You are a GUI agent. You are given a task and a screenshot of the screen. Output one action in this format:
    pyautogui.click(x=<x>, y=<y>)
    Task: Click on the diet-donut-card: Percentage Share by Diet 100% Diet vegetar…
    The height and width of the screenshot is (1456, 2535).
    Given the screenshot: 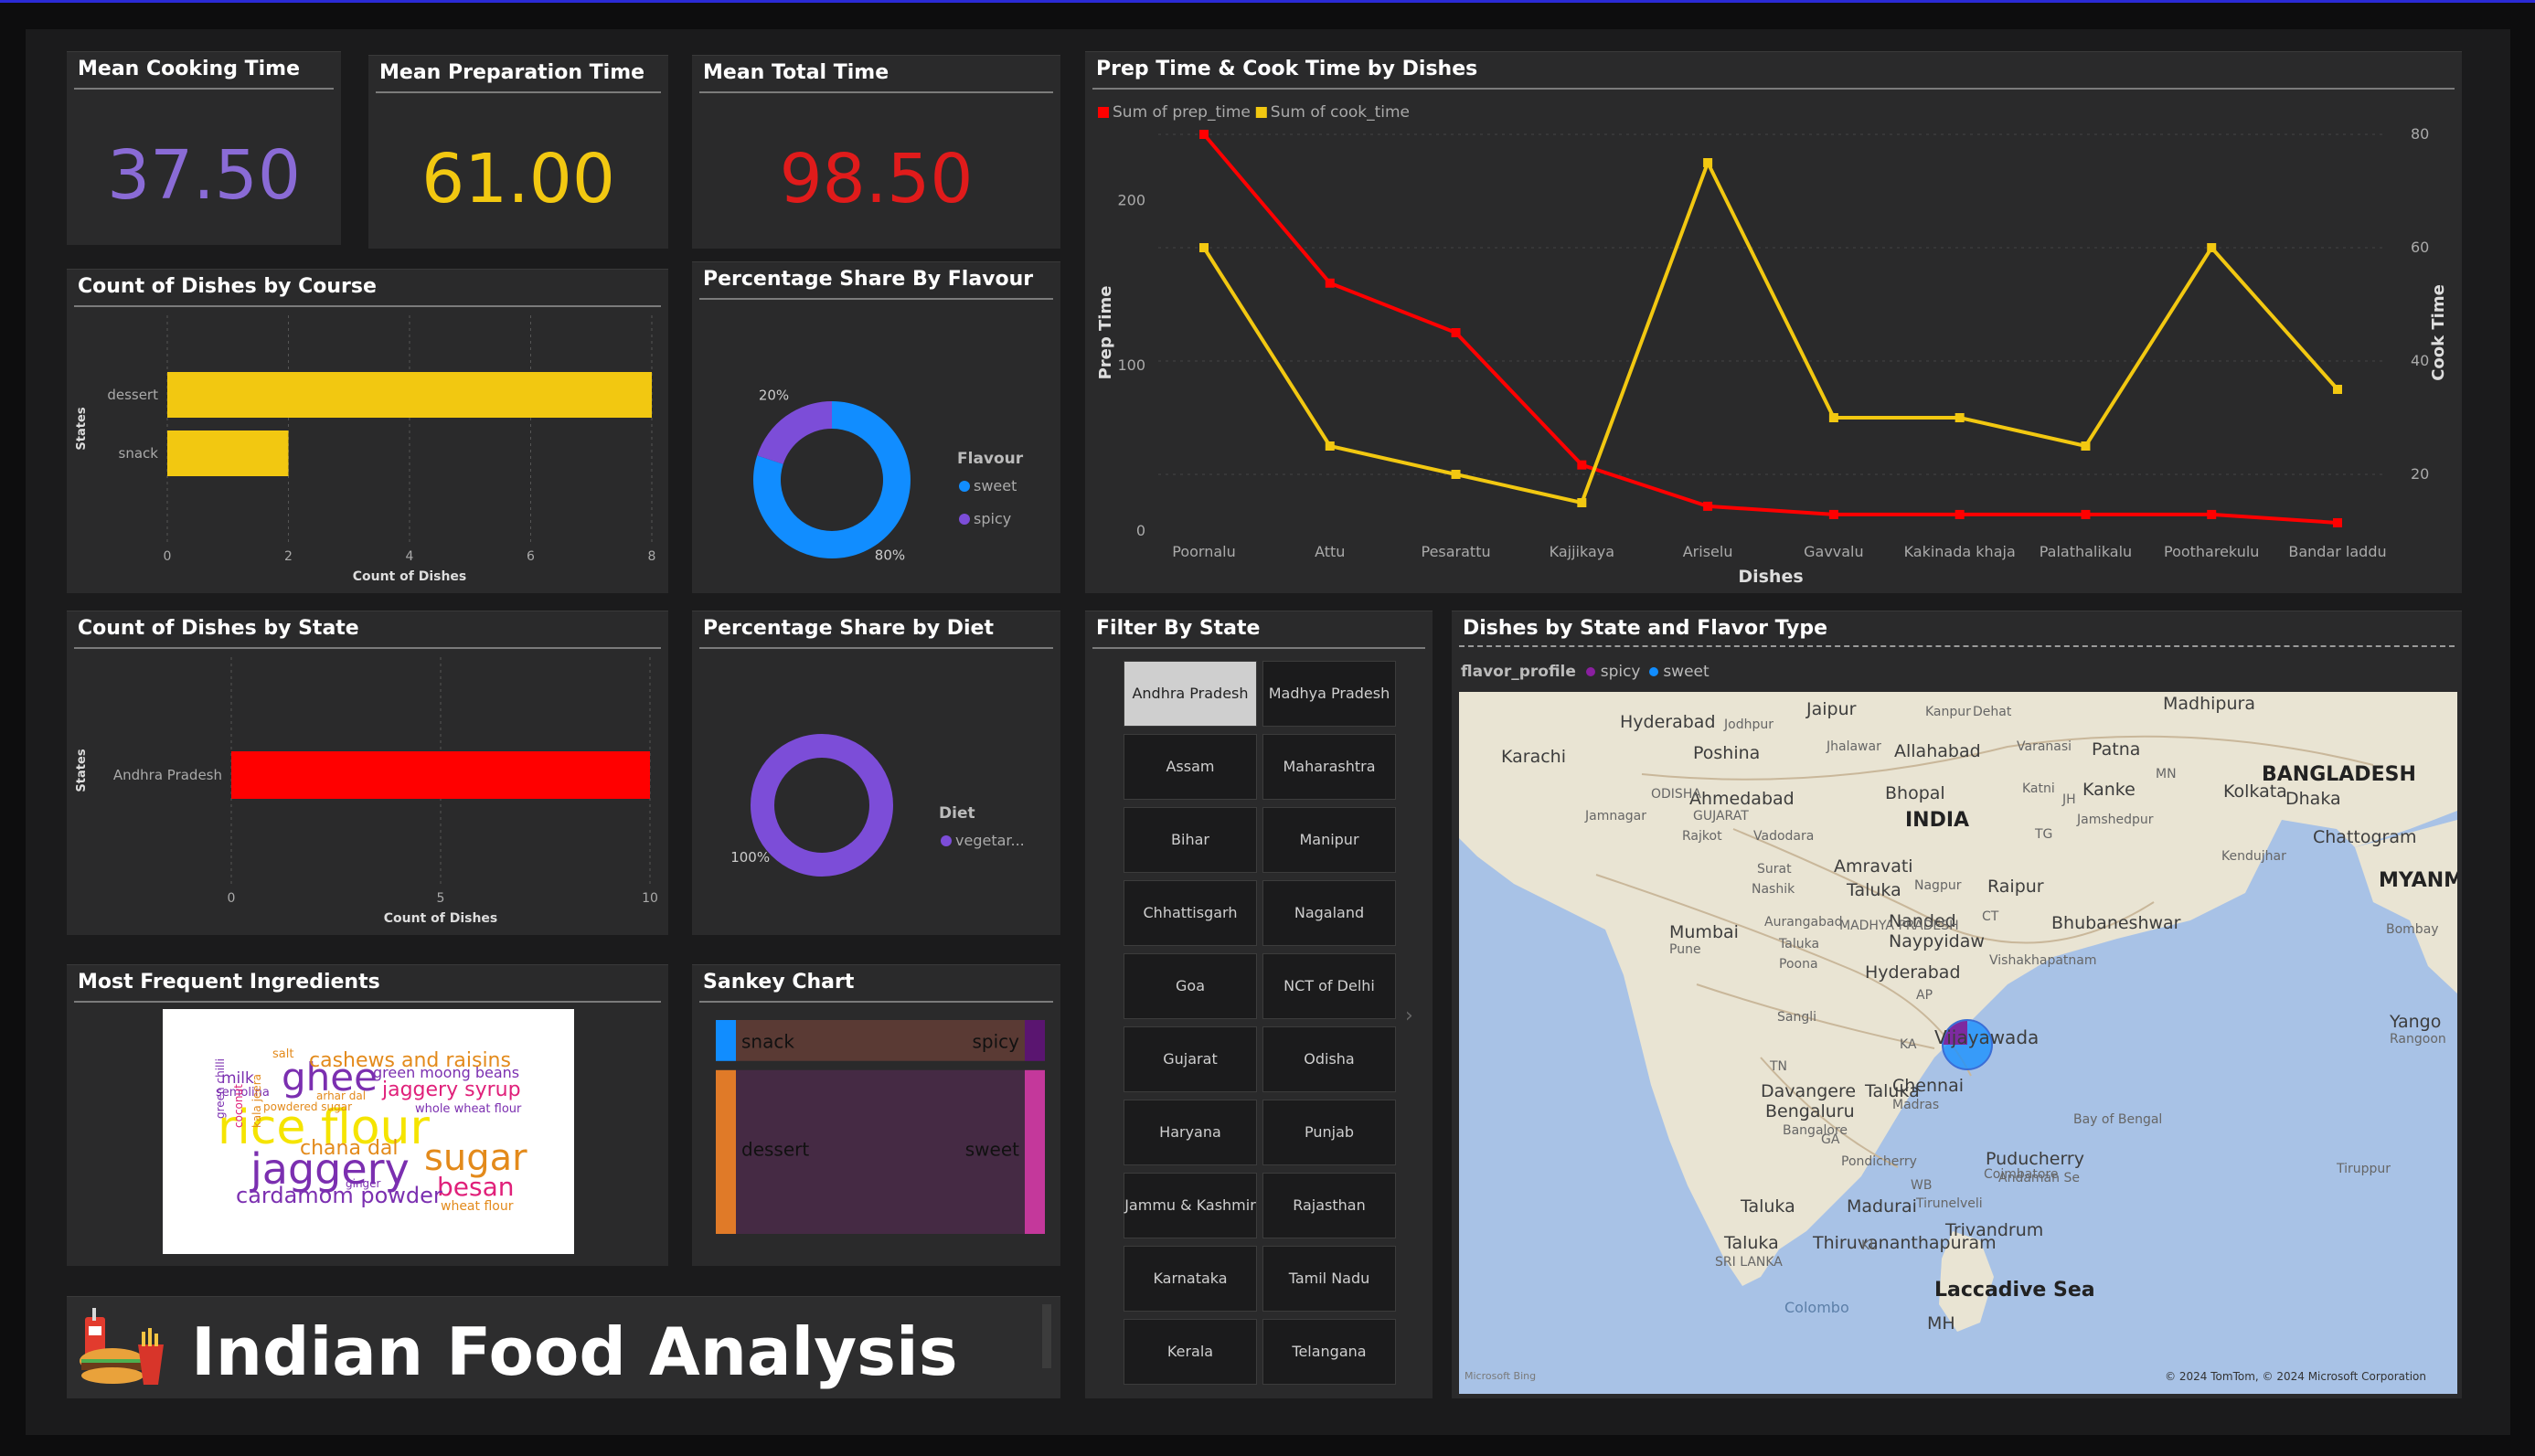 What is the action you would take?
    pyautogui.click(x=876, y=773)
    